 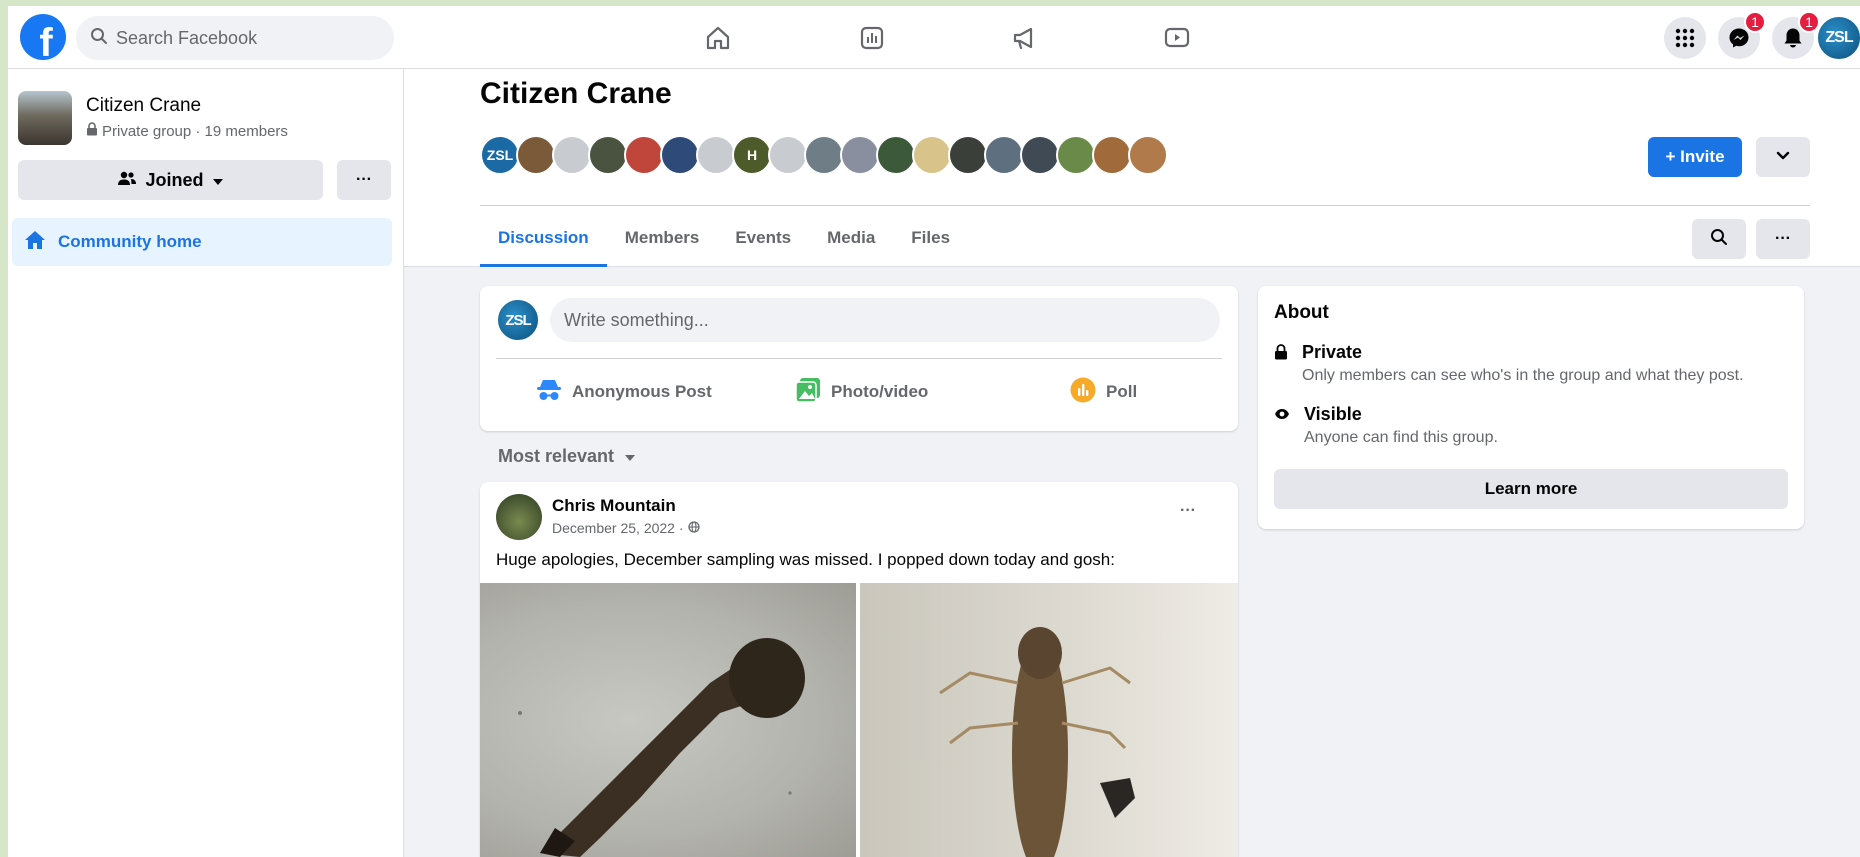 I want to click on poll-label: Poll, so click(x=1122, y=391).